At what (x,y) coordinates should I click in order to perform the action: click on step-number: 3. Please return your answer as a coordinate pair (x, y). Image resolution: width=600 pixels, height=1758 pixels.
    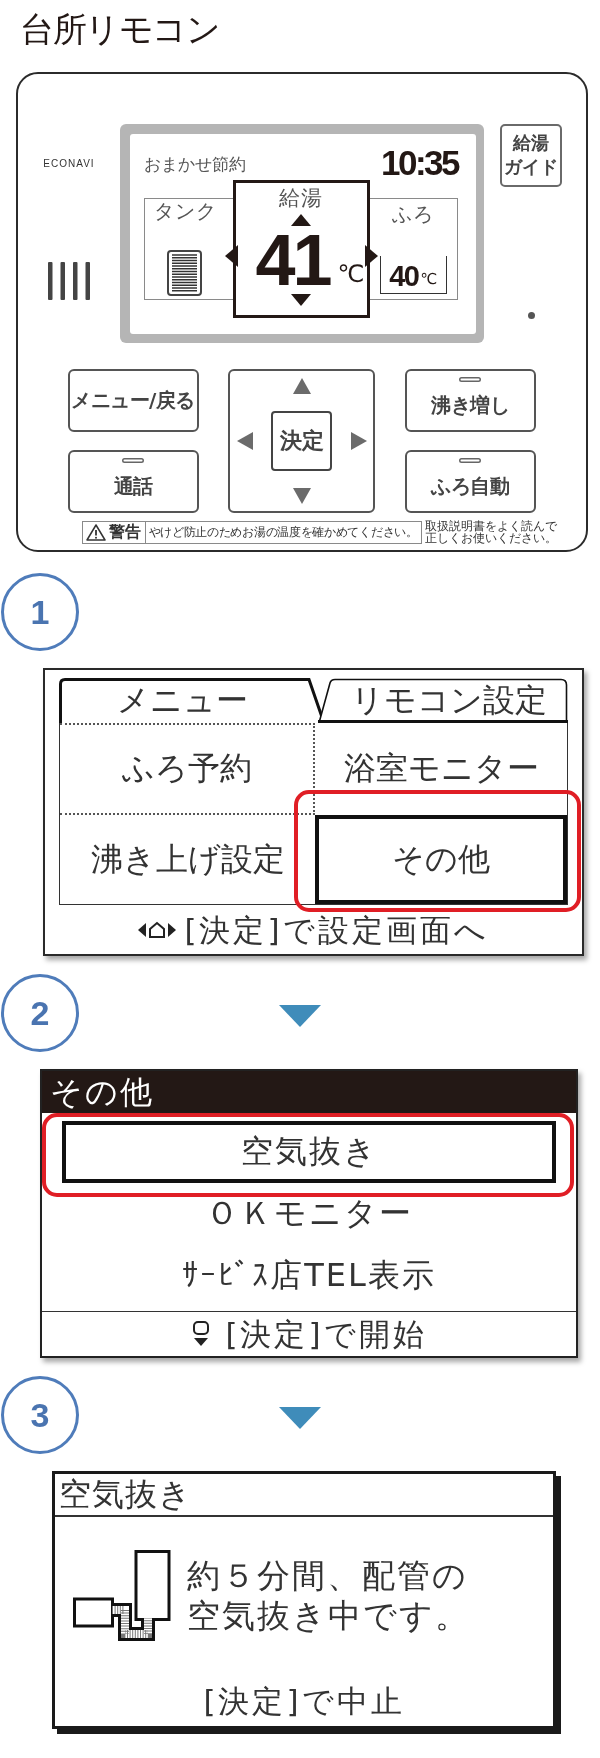
    Looking at the image, I should click on (40, 1415).